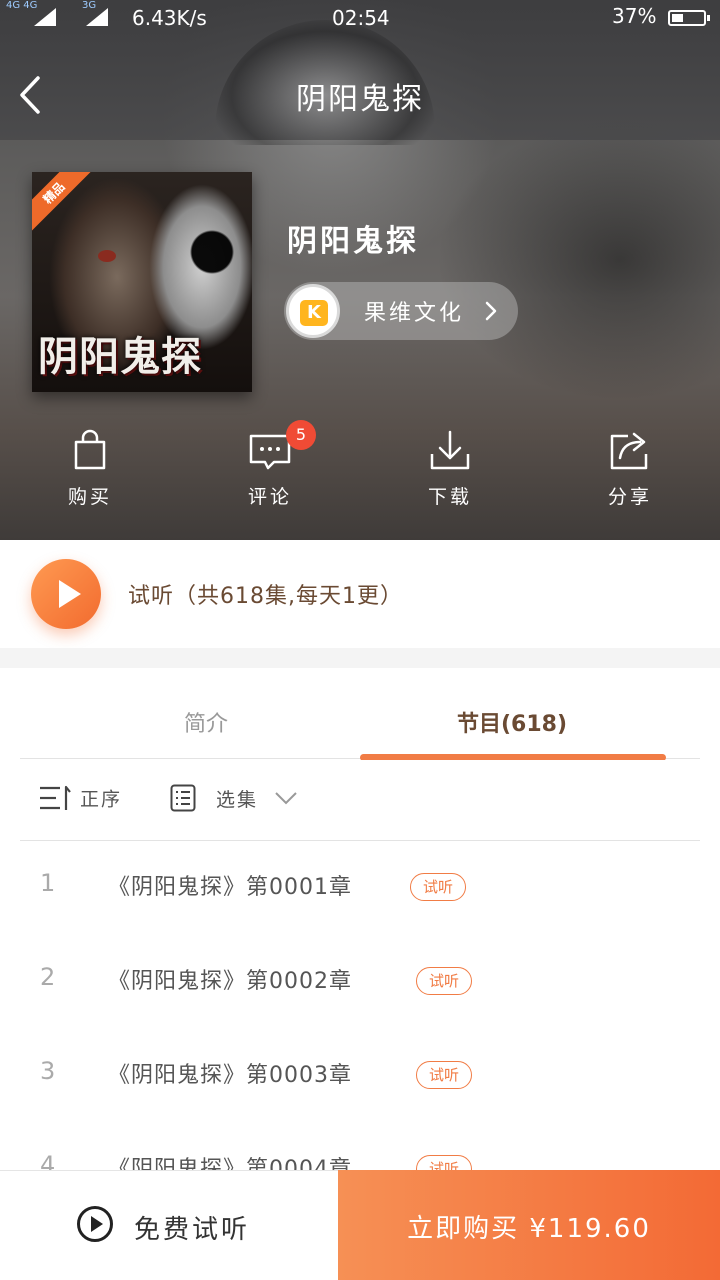 Image resolution: width=720 pixels, height=1280 pixels. Describe the element at coordinates (286, 798) in the screenshot. I see `chevron-down-icon` at that location.